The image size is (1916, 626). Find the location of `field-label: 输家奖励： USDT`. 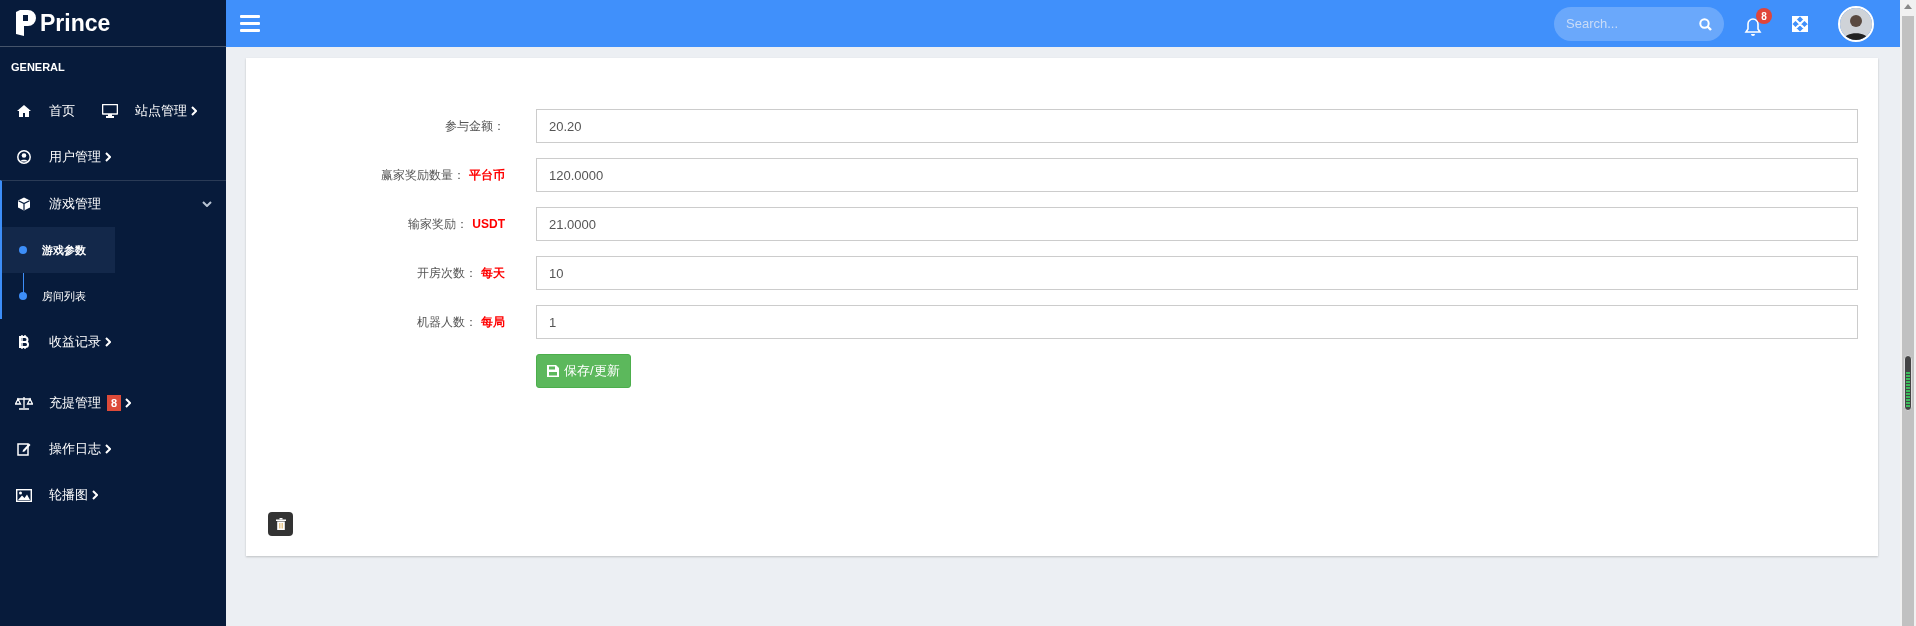

field-label: 输家奖励： USDT is located at coordinates (456, 224).